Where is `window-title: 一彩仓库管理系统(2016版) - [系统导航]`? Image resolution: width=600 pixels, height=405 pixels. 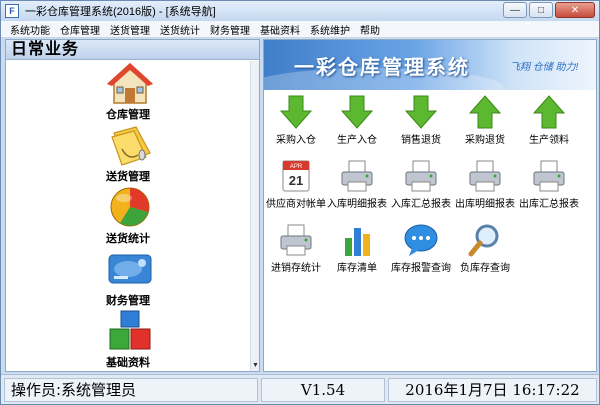 window-title: 一彩仓库管理系统(2016版) - [系统导航] is located at coordinates (120, 12).